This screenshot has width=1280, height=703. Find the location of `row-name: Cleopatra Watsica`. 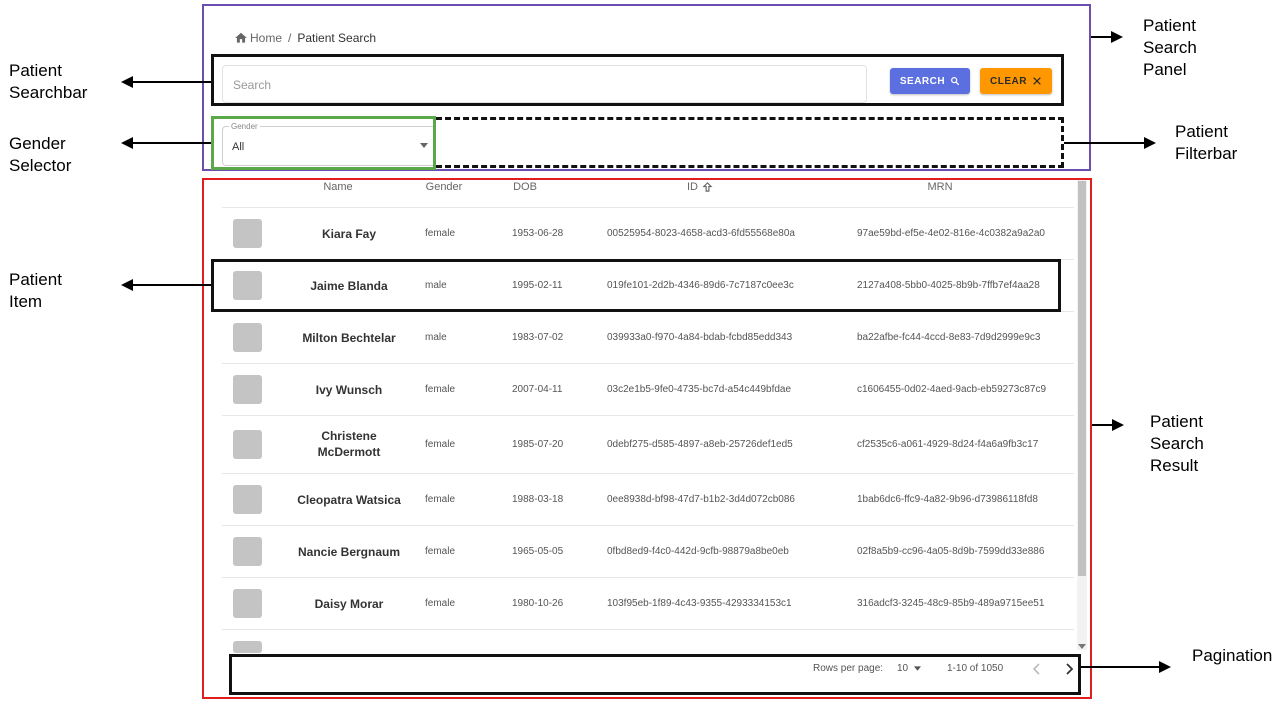

row-name: Cleopatra Watsica is located at coordinates (349, 500).